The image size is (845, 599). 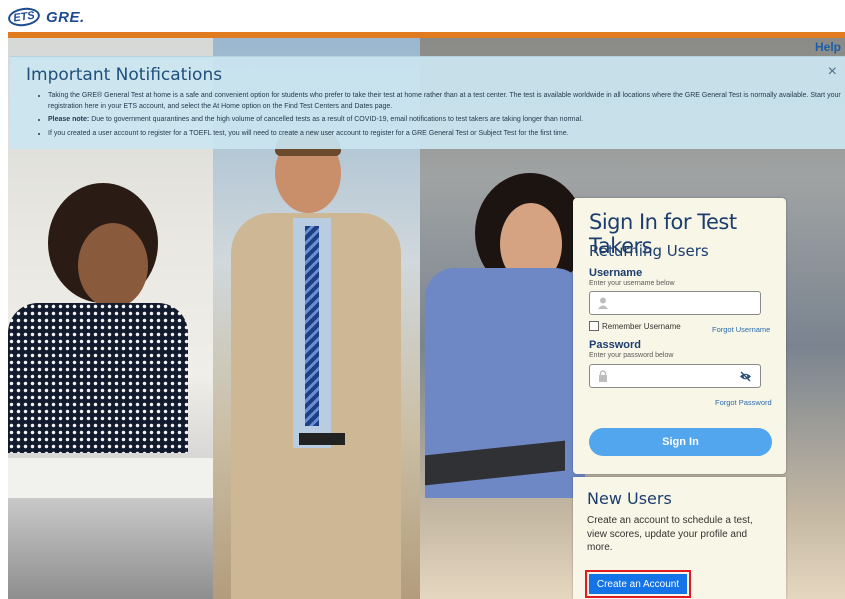 I want to click on username-hint: Enter your username below, so click(x=632, y=283).